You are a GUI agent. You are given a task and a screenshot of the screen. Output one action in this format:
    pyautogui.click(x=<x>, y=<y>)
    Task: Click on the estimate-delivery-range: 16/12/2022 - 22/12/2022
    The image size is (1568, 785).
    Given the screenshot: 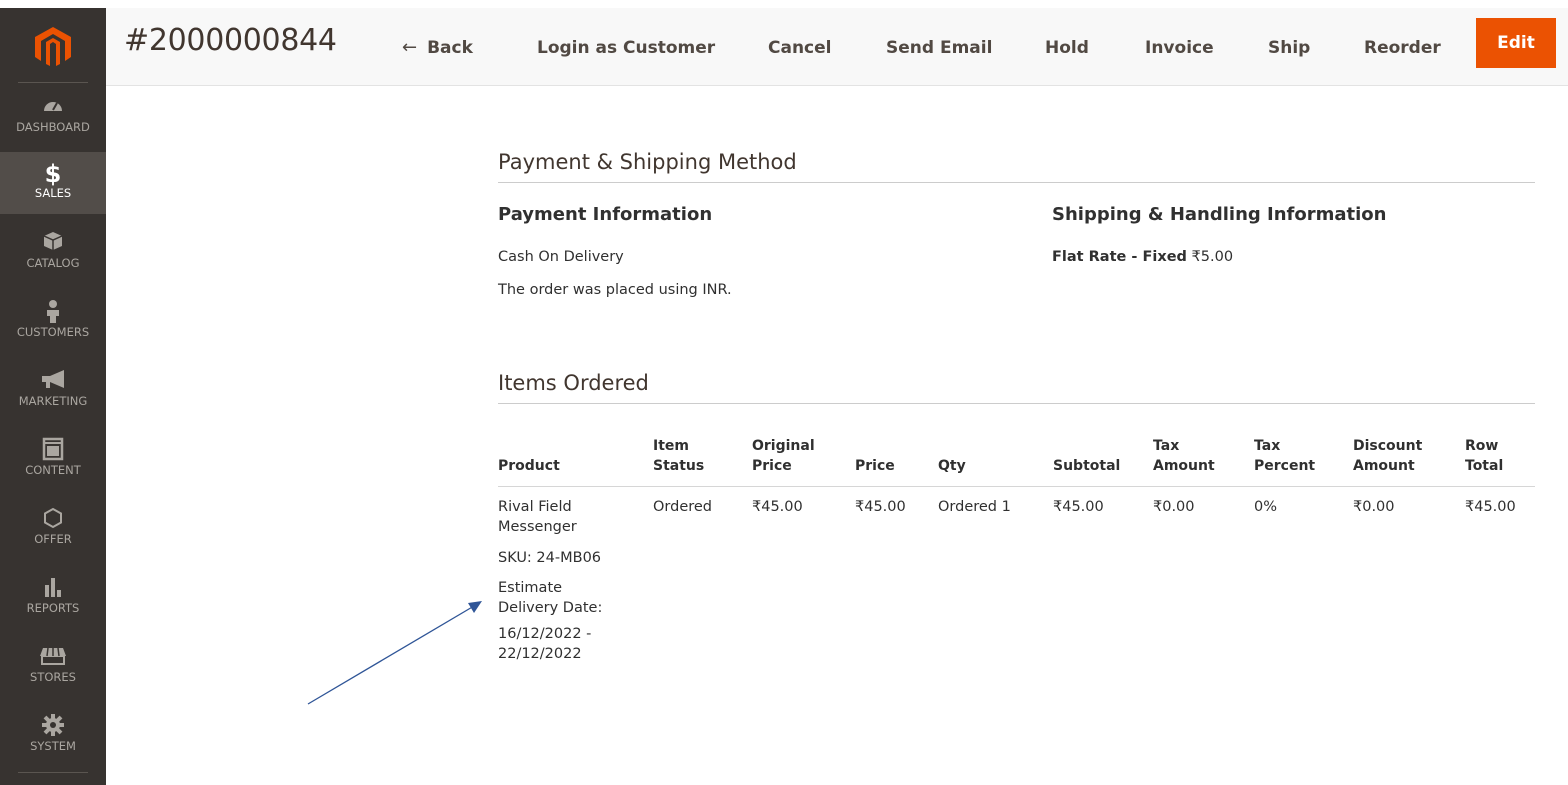 What is the action you would take?
    pyautogui.click(x=545, y=644)
    